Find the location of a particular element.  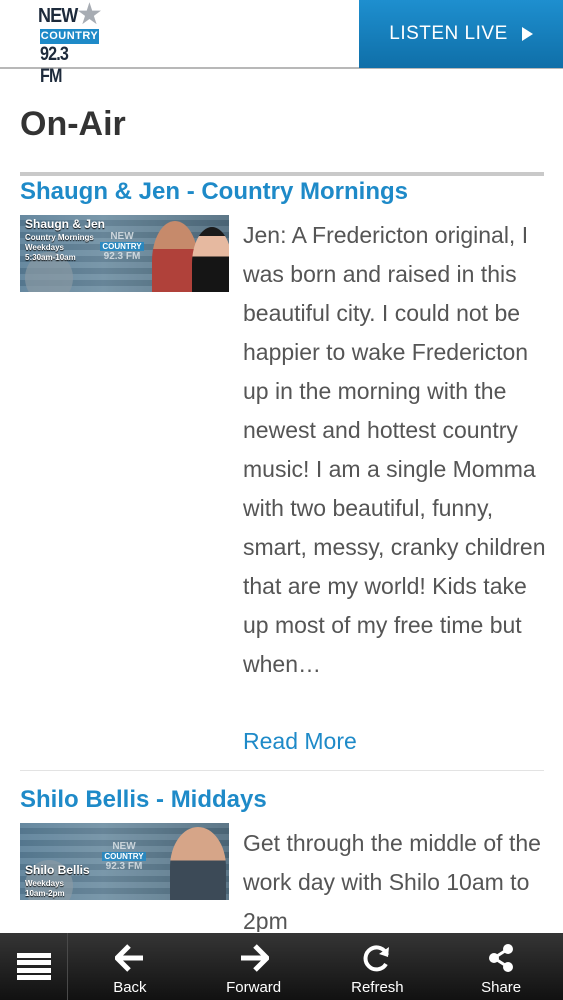

back-button: Back is located at coordinates (130, 966).